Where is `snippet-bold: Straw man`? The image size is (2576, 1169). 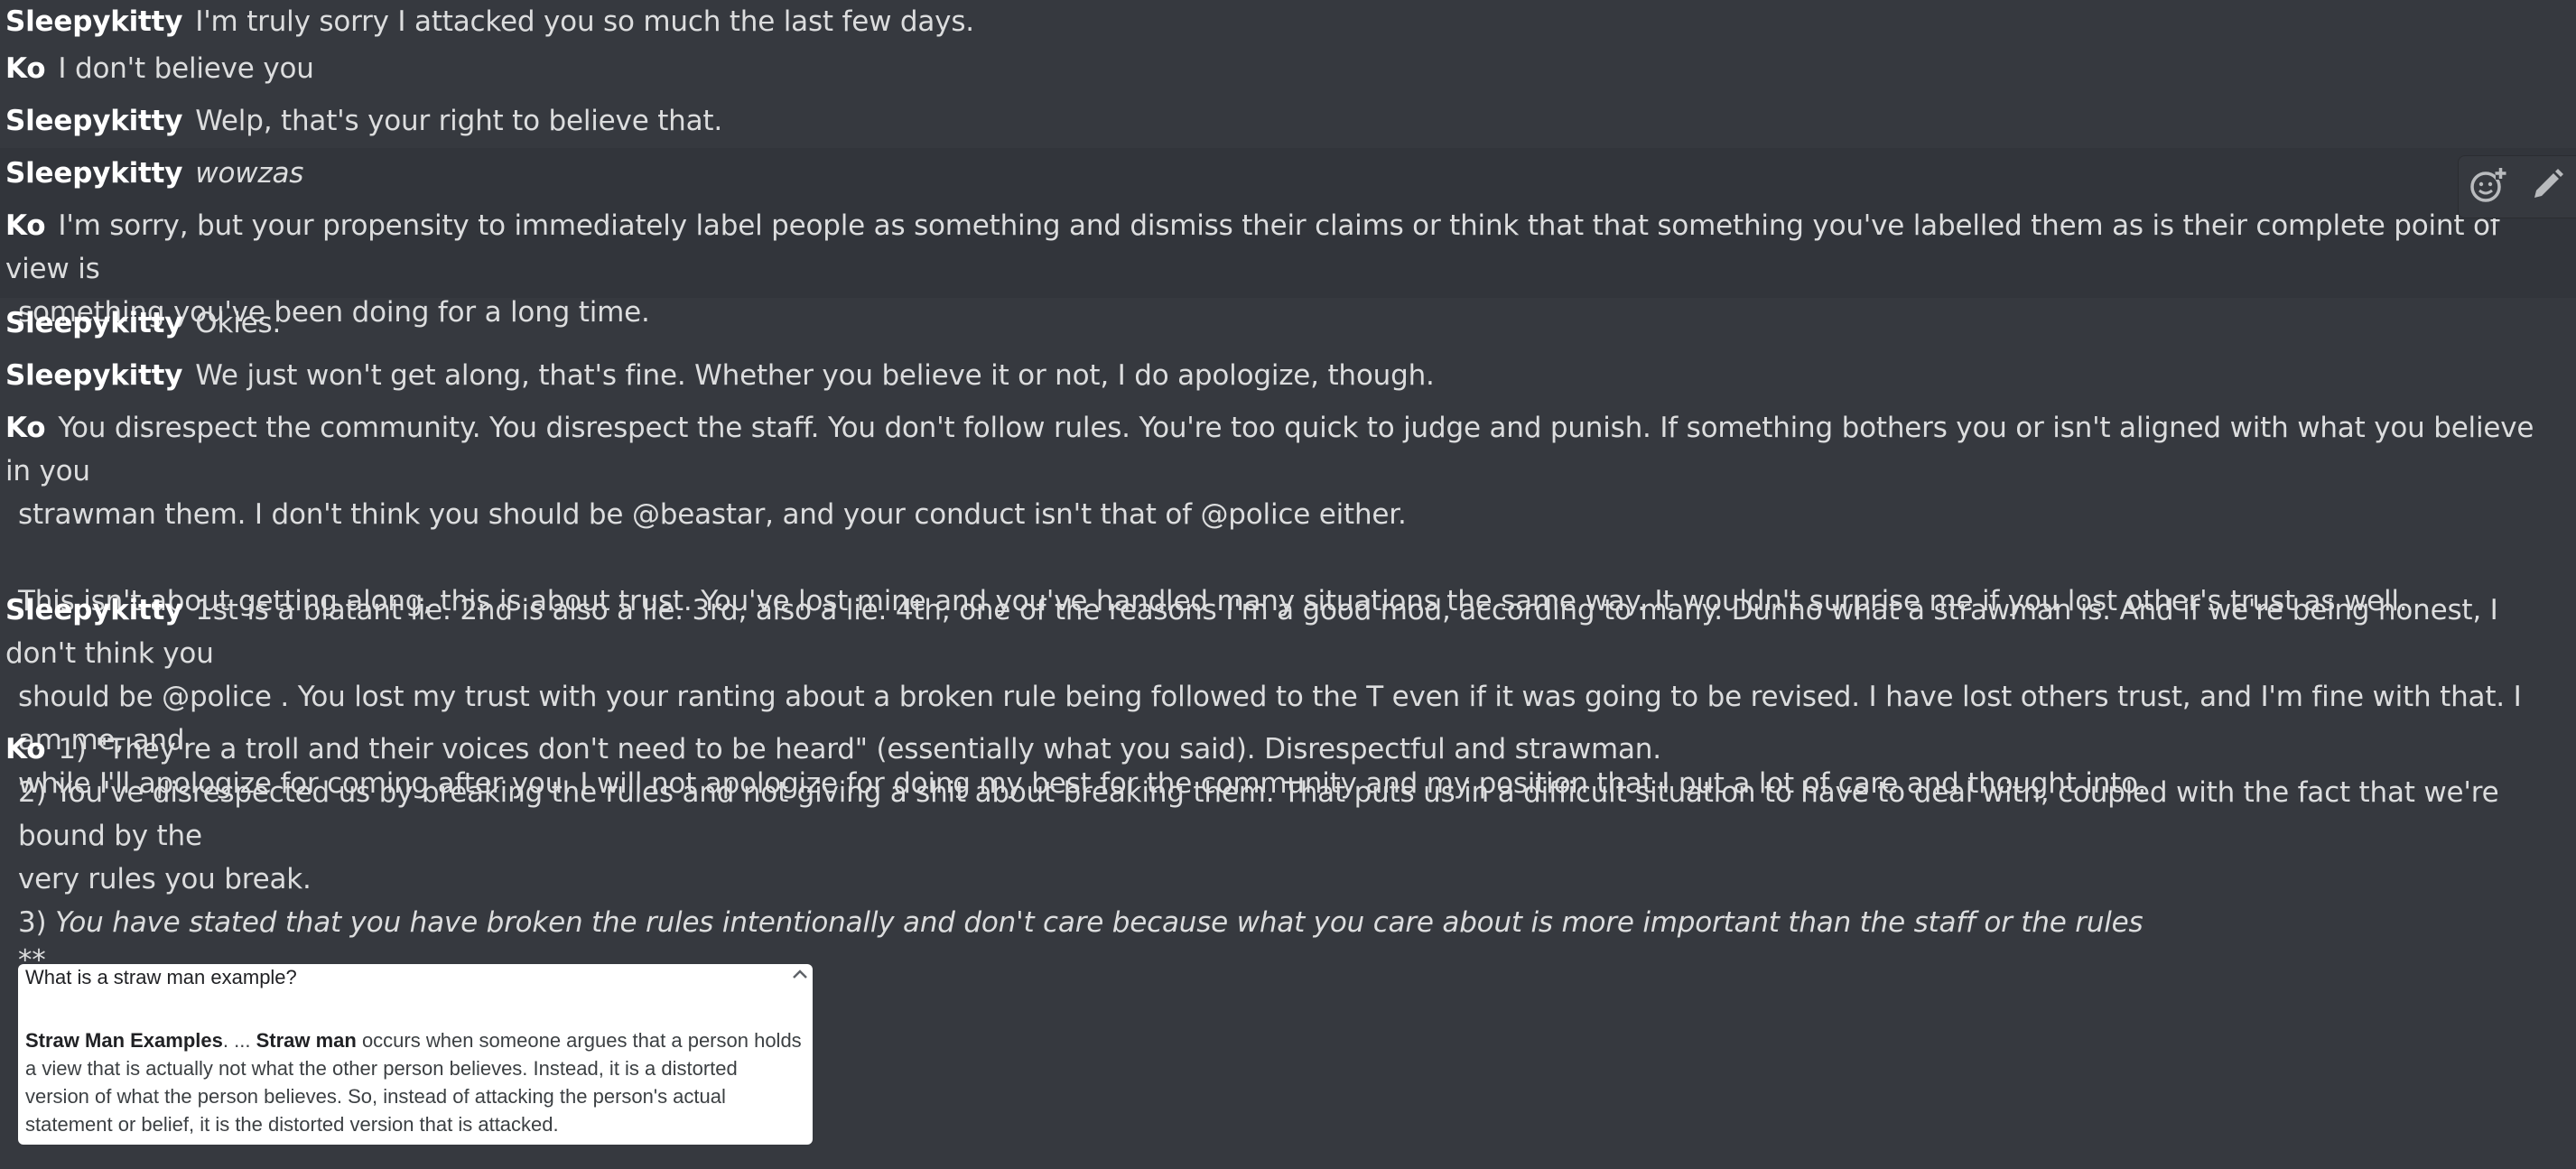 snippet-bold: Straw man is located at coordinates (306, 1040).